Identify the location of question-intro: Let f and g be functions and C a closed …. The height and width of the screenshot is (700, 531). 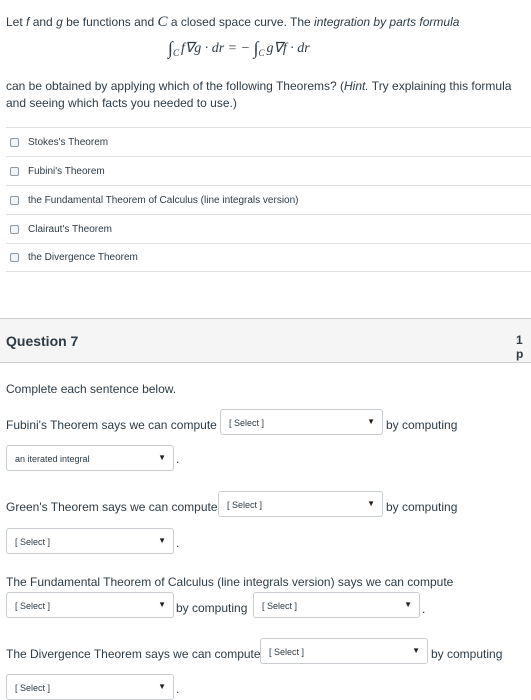
(233, 22).